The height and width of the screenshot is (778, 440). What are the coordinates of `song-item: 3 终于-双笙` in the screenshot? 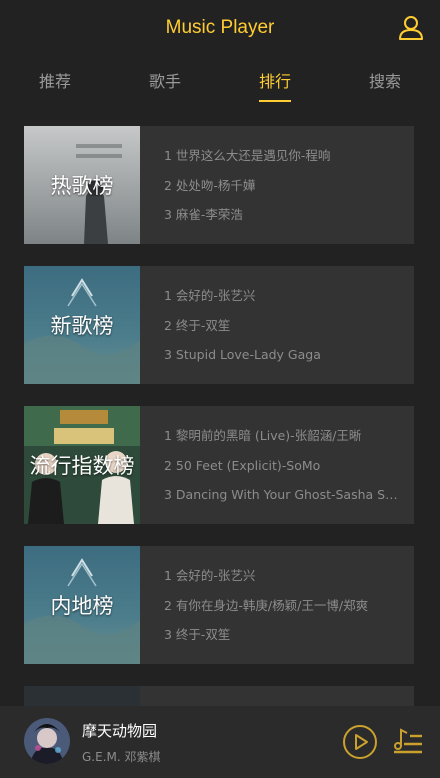 It's located at (197, 634).